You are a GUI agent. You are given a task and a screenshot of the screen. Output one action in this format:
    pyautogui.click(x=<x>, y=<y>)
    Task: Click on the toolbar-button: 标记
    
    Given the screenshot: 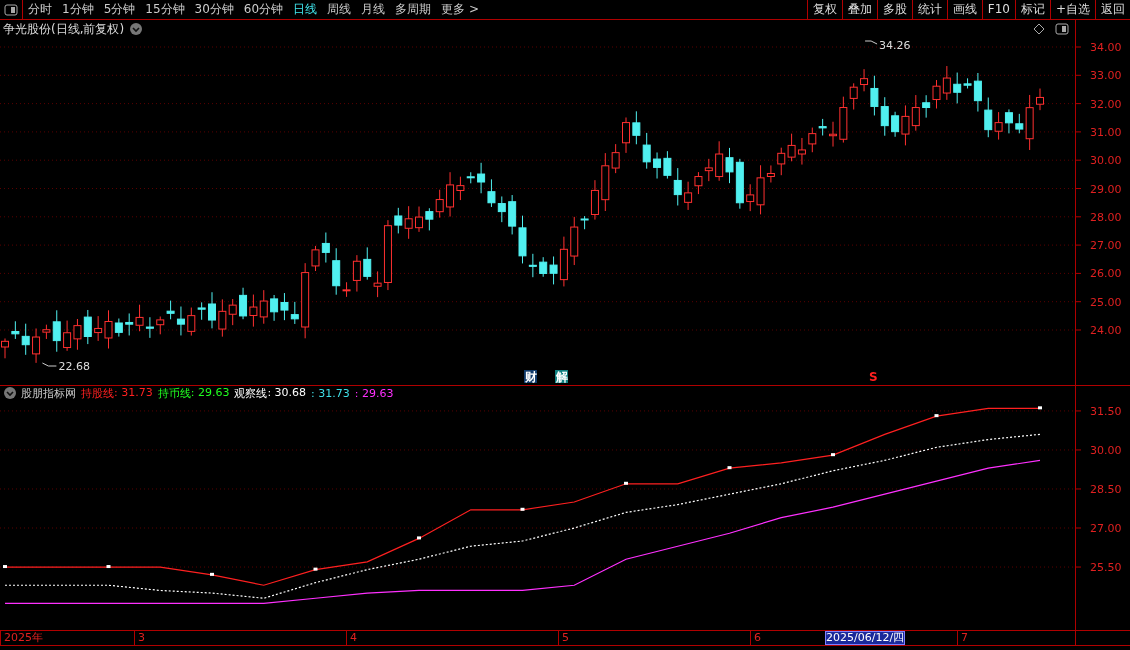 What is the action you would take?
    pyautogui.click(x=1032, y=9)
    